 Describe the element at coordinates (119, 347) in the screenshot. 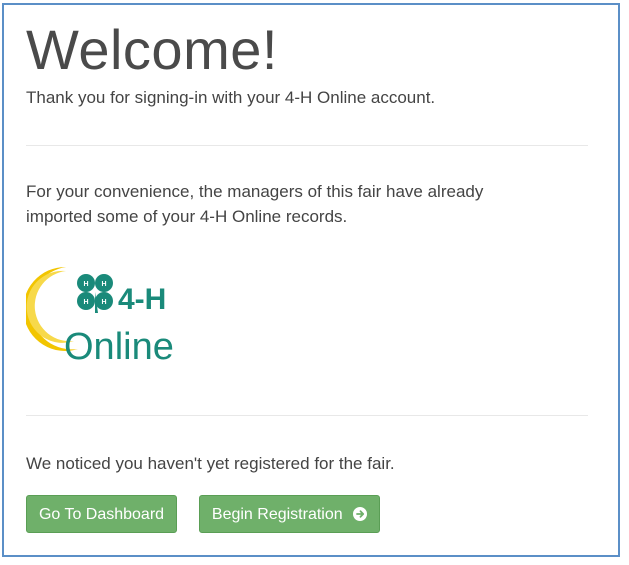

I see `logo-line2: Online` at that location.